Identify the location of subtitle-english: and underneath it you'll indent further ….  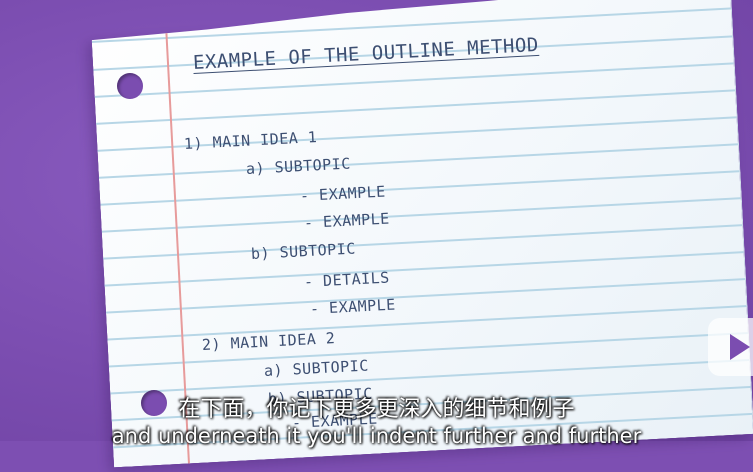
(376, 436).